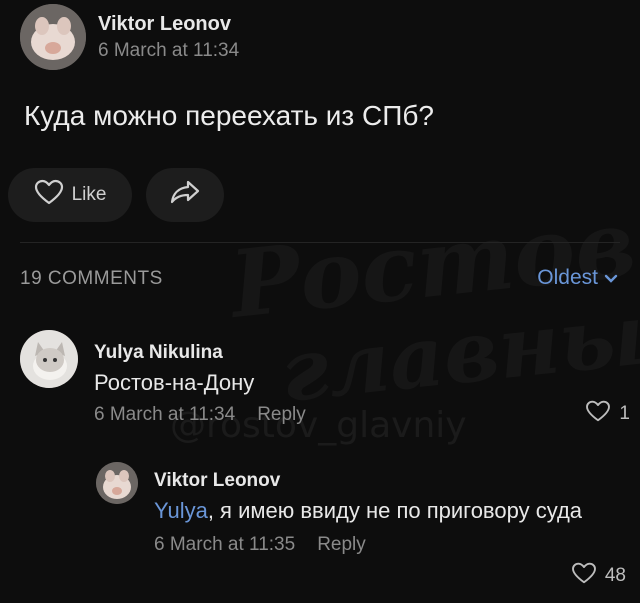 Image resolution: width=640 pixels, height=603 pixels. What do you see at coordinates (615, 575) in the screenshot?
I see `like-count: 48` at bounding box center [615, 575].